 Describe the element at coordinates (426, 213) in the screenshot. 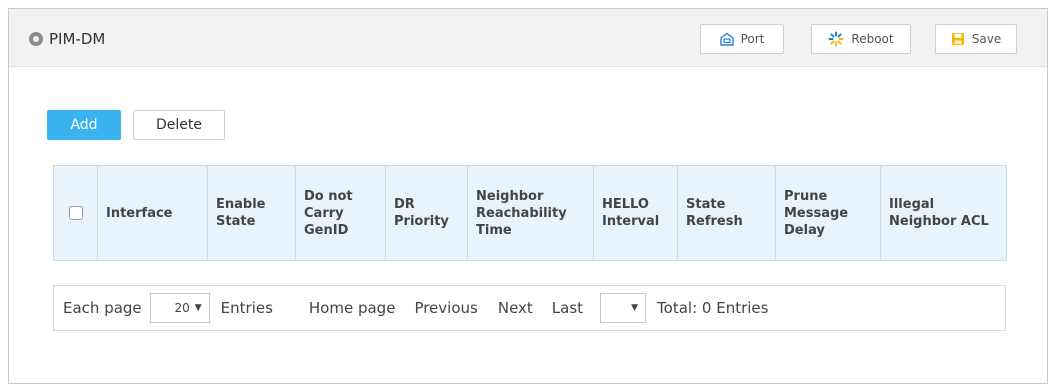

I see `column-header-dr-priority: DR Priority` at that location.